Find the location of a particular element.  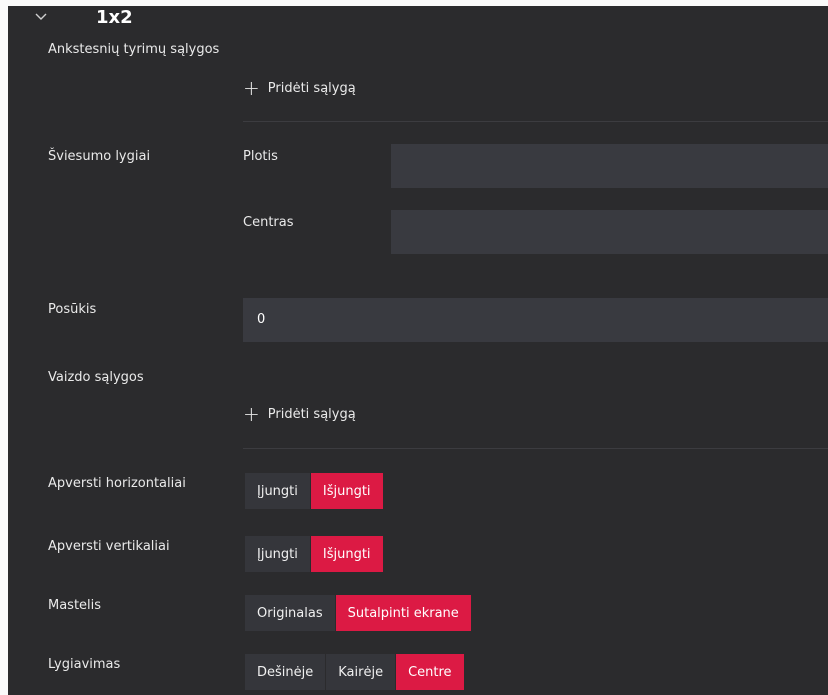

rotation-label: Posūkis is located at coordinates (72, 309).